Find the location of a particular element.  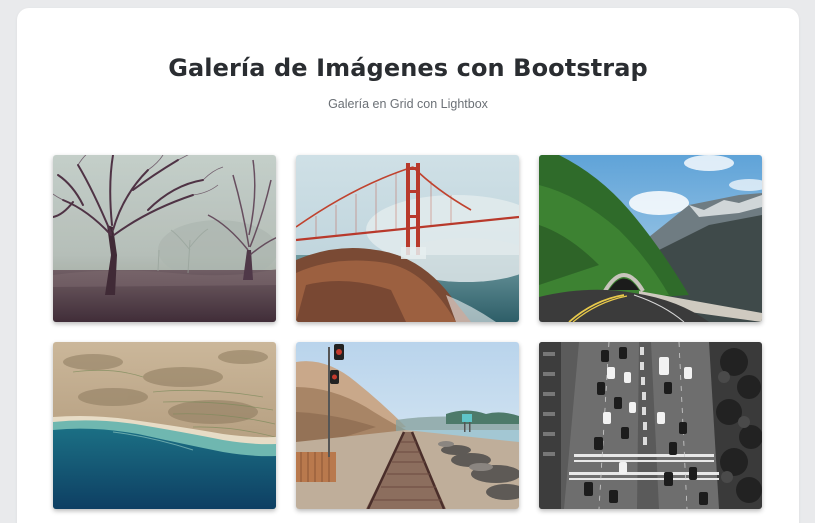

gallery-image-golden-gate-bridge is located at coordinates (407, 238).